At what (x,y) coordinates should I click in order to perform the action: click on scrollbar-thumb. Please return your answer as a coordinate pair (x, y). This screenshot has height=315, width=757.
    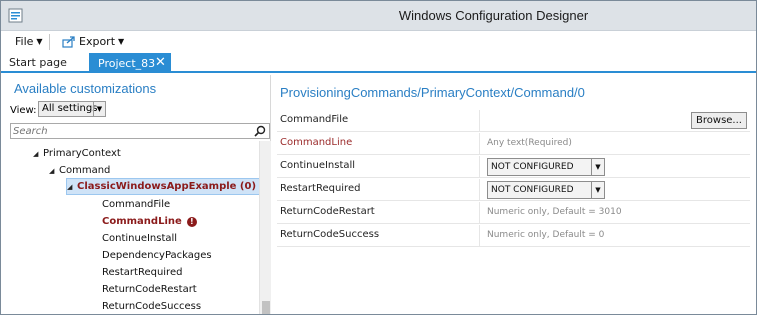
    Looking at the image, I should click on (266, 307).